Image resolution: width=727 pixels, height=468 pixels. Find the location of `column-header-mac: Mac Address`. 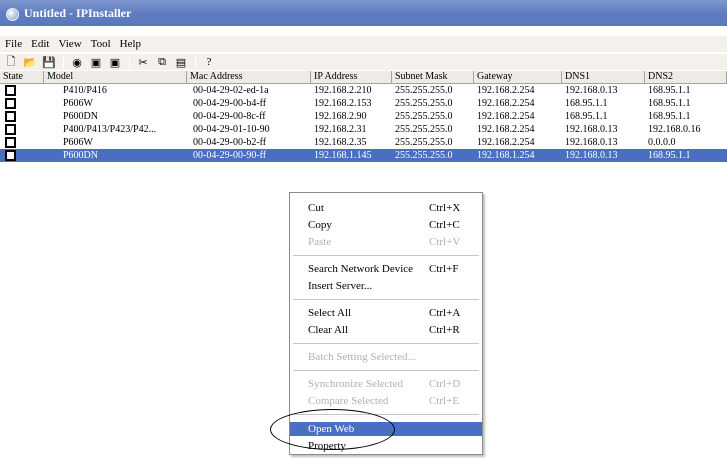

column-header-mac: Mac Address is located at coordinates (249, 77).